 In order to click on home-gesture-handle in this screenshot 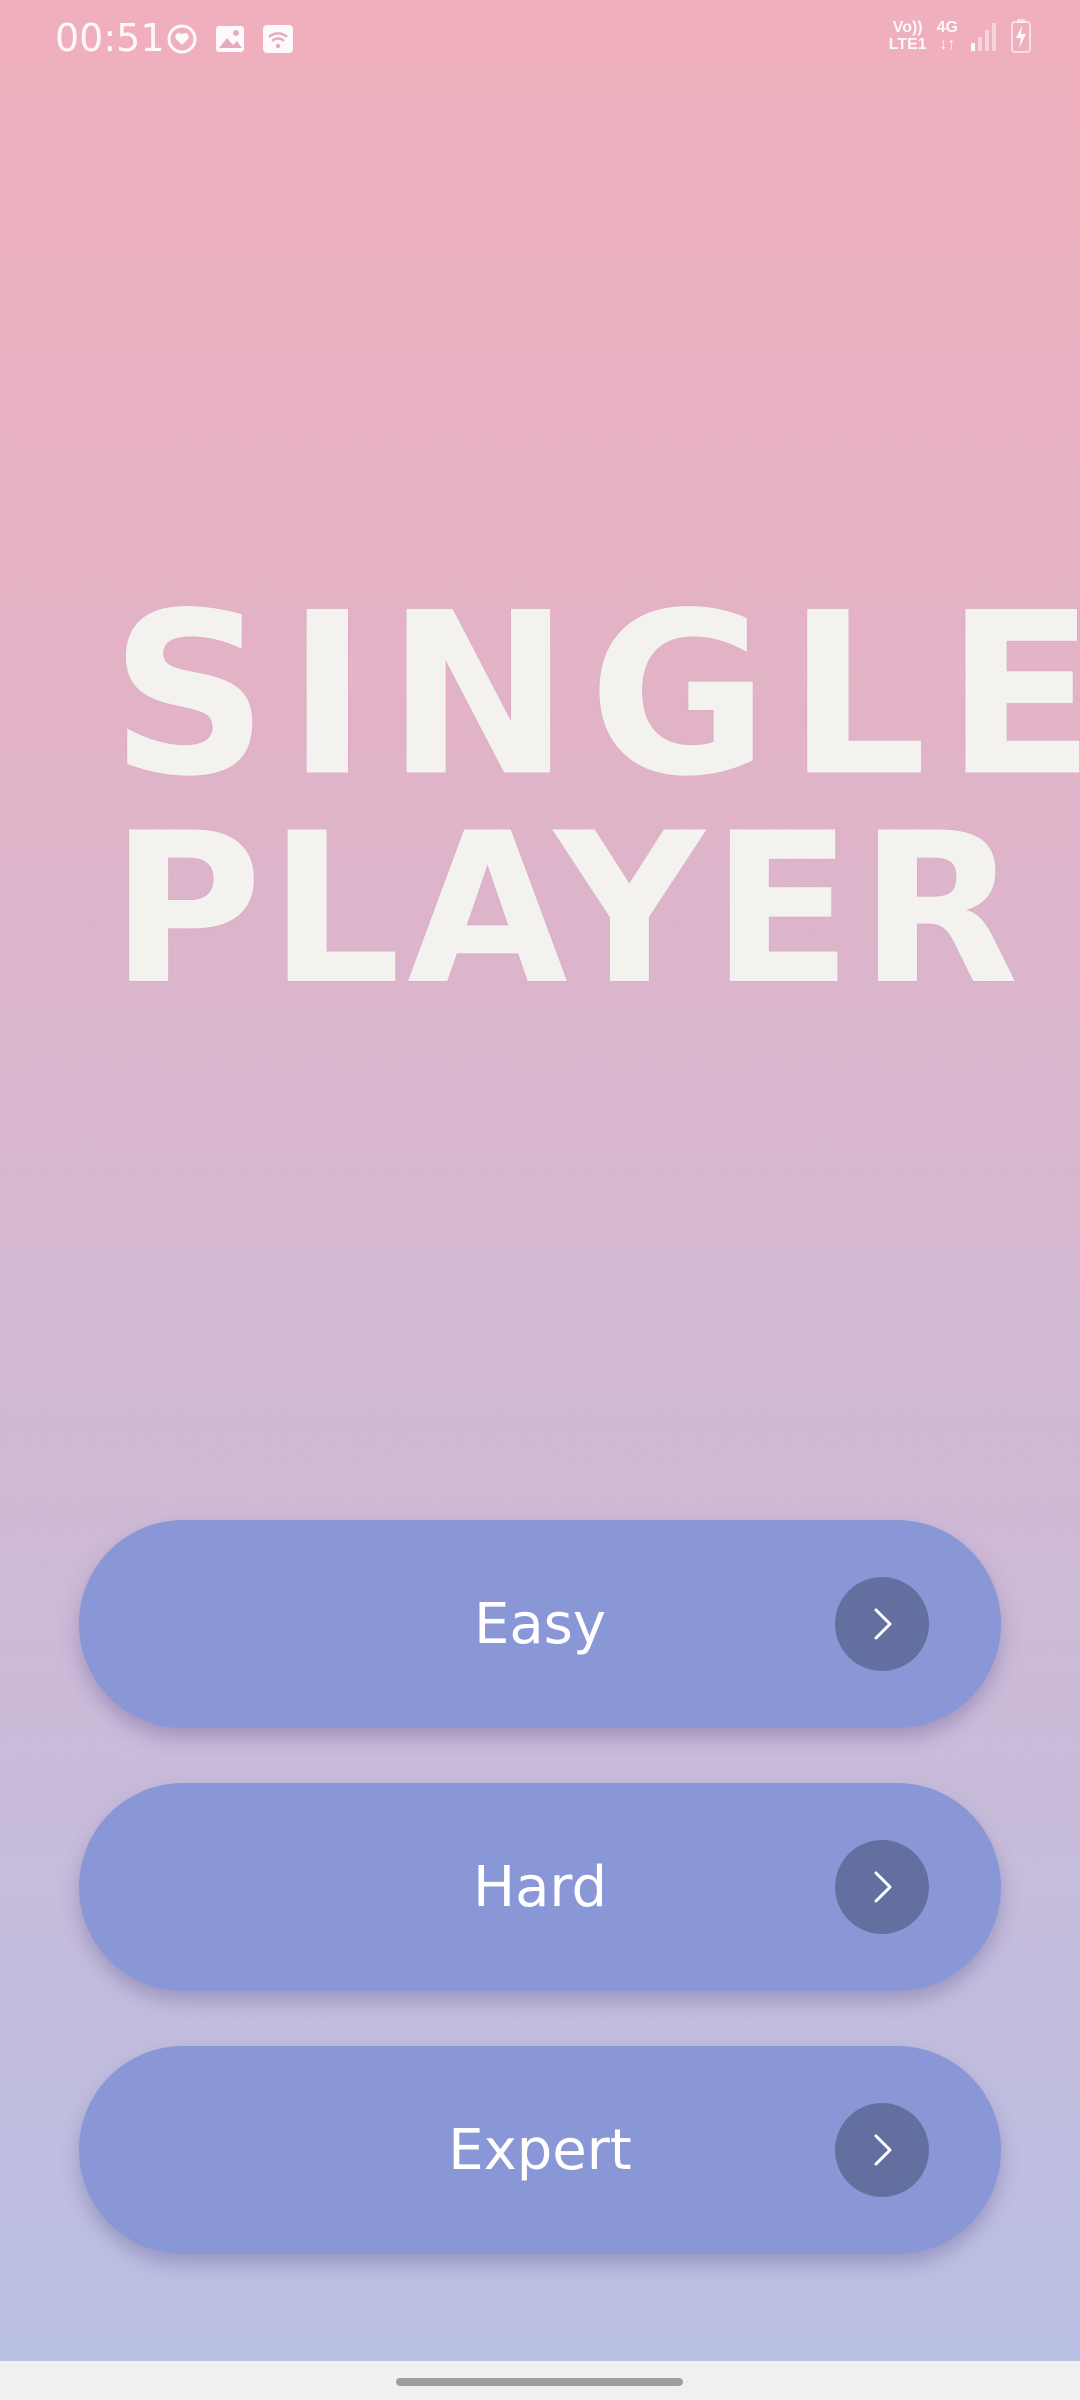, I will do `click(539, 2382)`.